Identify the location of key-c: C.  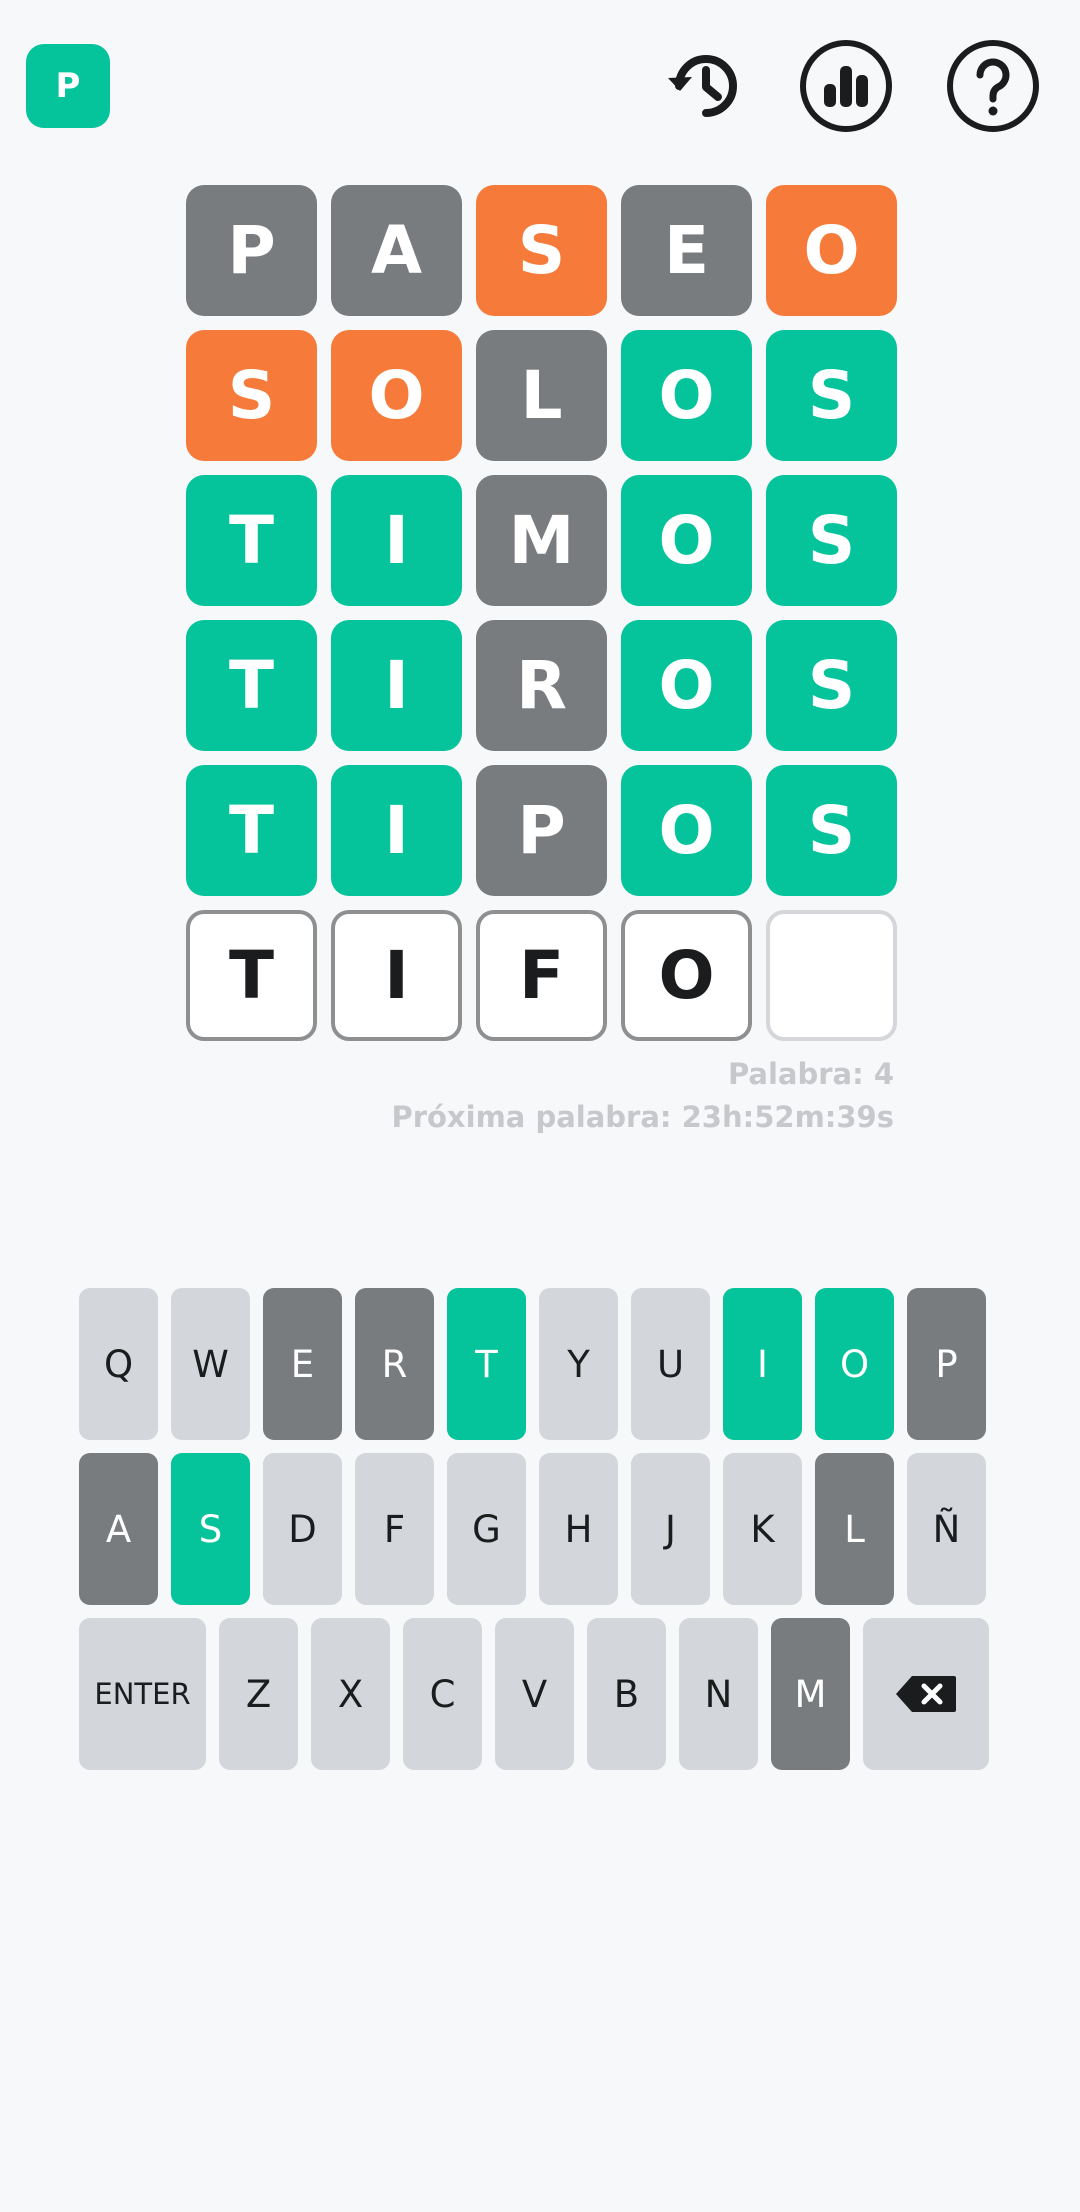
(442, 1694).